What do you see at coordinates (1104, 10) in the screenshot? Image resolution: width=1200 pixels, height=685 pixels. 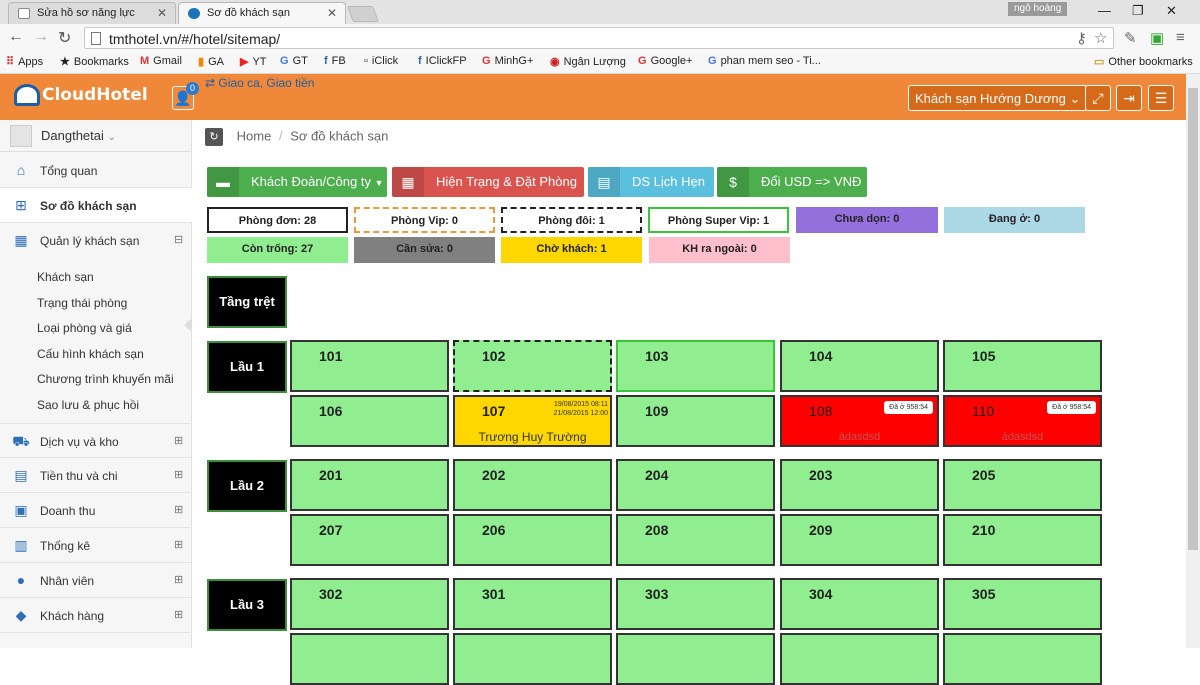 I see `minimize-icon: —` at bounding box center [1104, 10].